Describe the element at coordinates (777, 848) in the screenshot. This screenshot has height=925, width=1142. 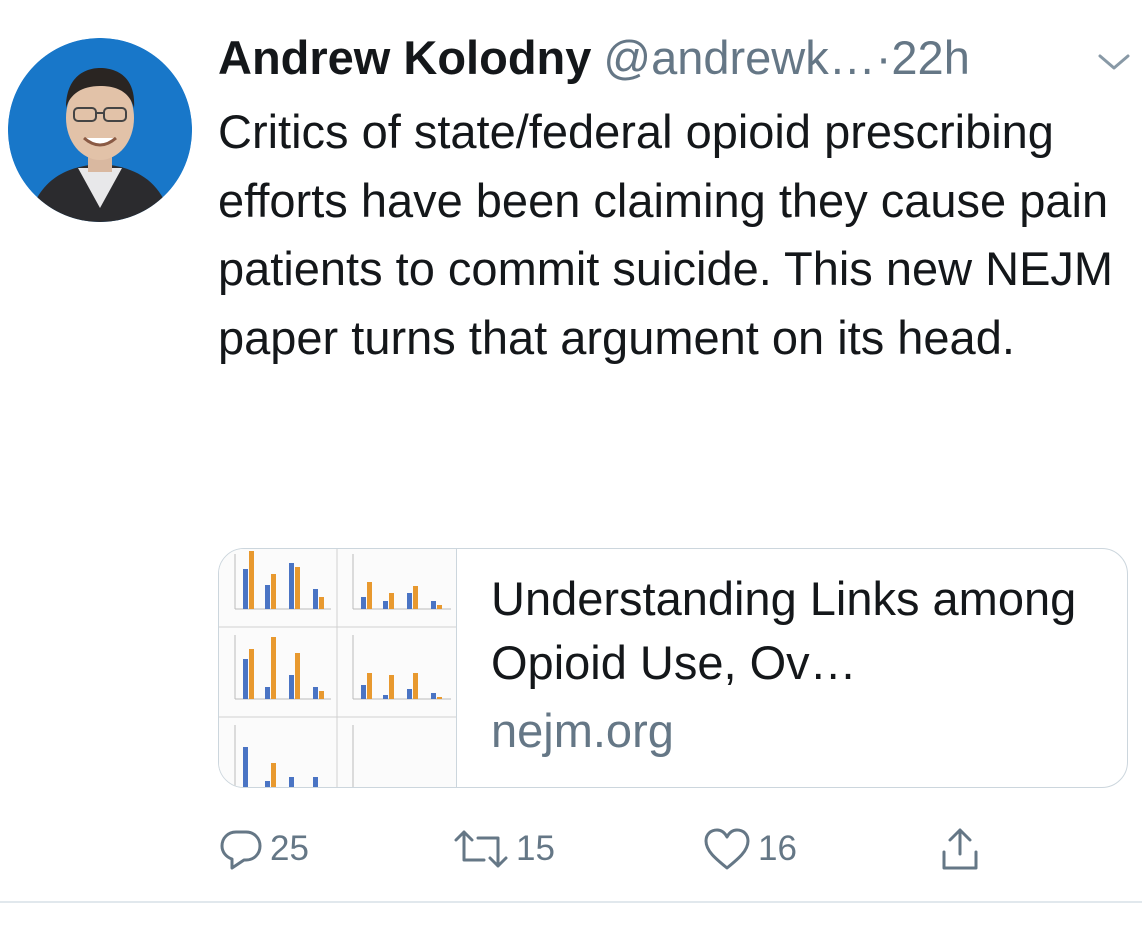
I see `like-count: 16` at that location.